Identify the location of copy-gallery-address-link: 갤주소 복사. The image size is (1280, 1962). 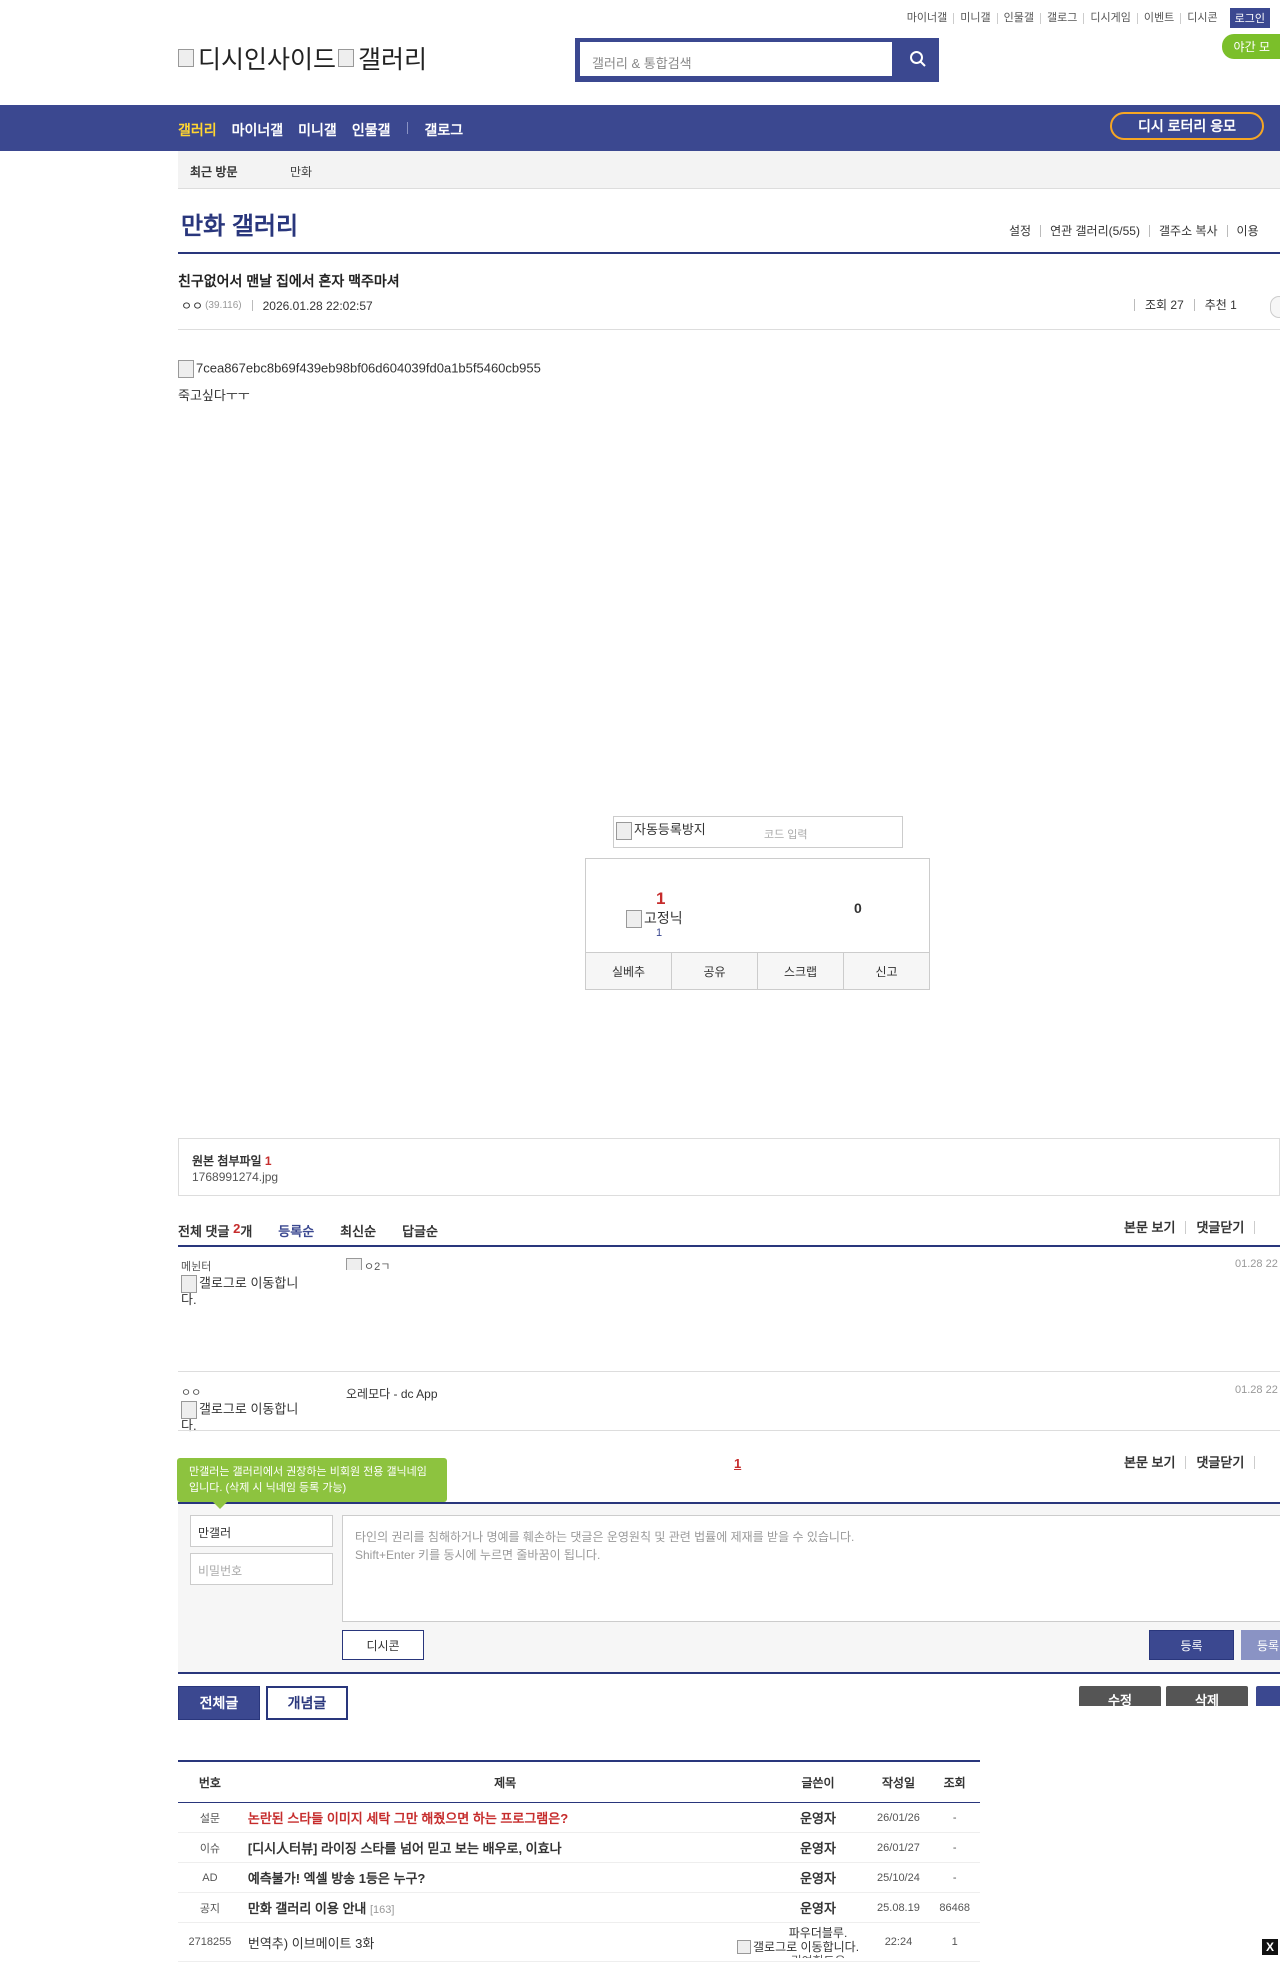
(1187, 231).